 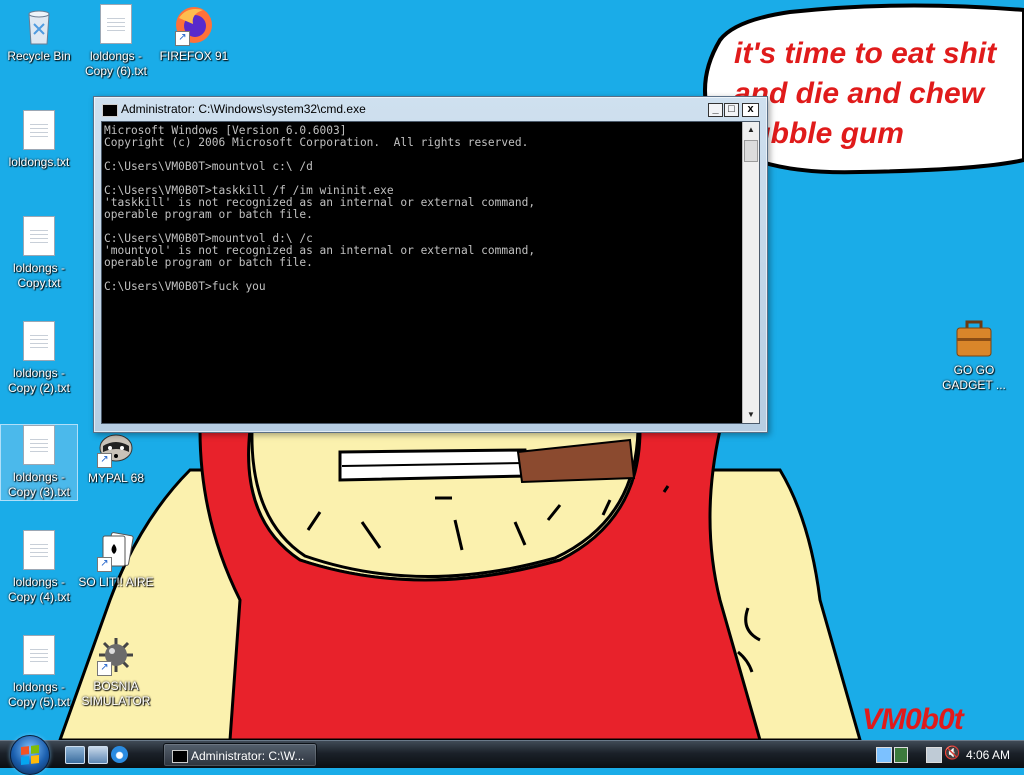 What do you see at coordinates (119, 754) in the screenshot?
I see `internet-explorer-icon` at bounding box center [119, 754].